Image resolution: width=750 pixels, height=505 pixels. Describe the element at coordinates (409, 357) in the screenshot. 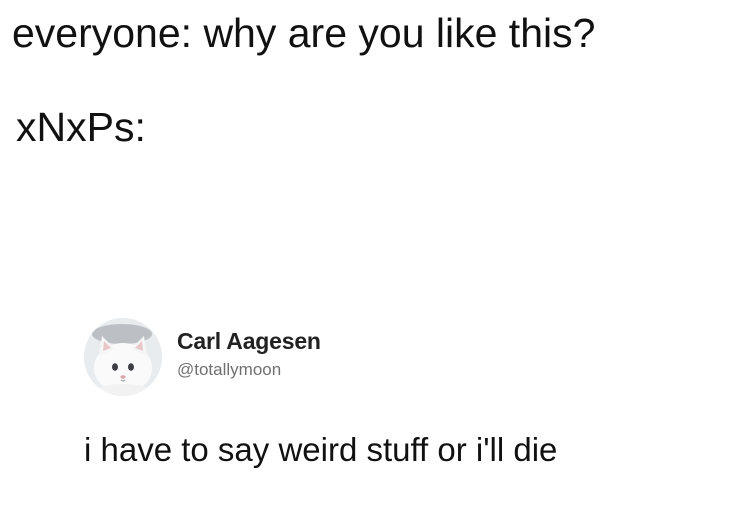

I see `tweet-header: Carl Aagesen @totallymoon` at that location.